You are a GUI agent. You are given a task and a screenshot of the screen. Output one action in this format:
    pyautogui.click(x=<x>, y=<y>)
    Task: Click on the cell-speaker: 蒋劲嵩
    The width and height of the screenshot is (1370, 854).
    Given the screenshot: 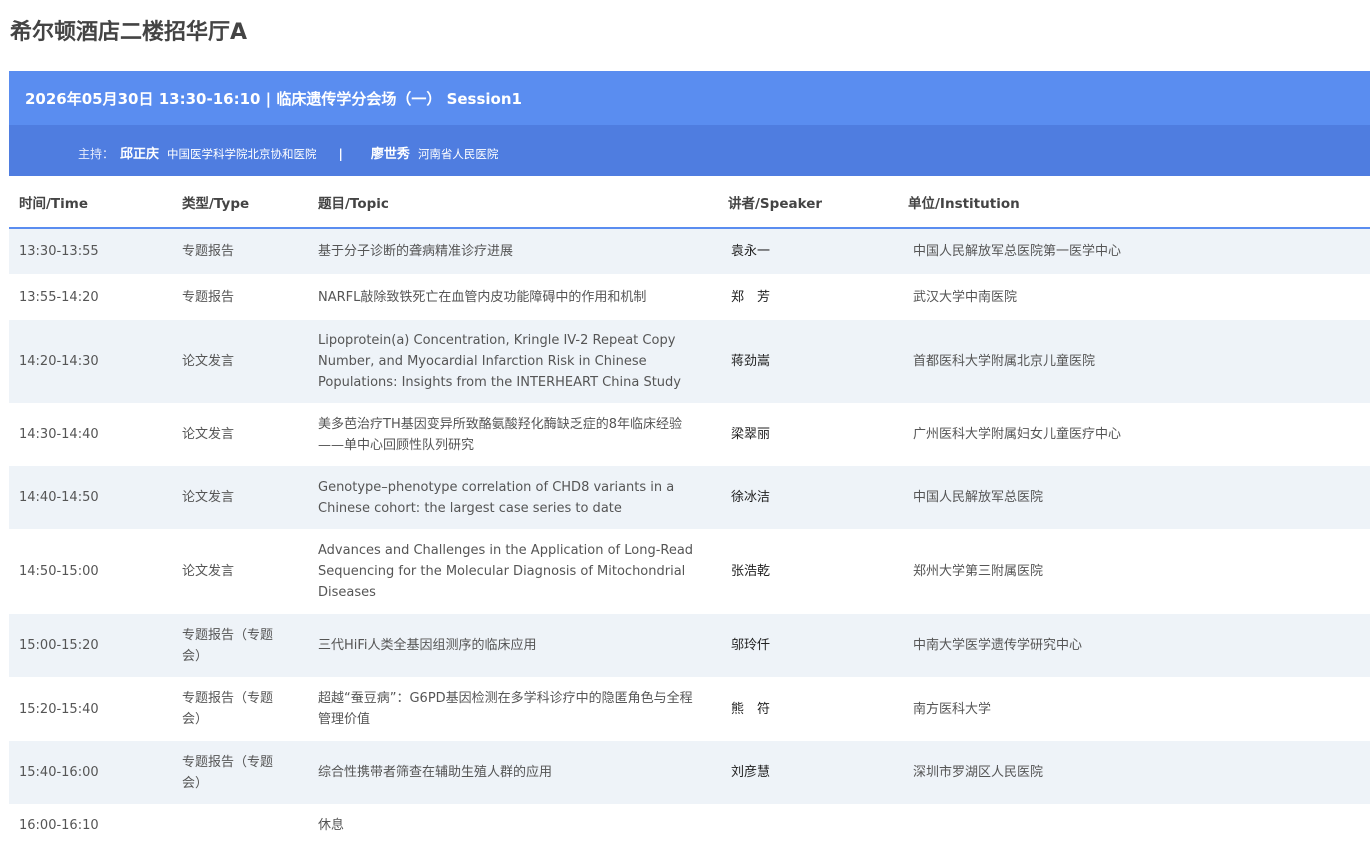 What is the action you would take?
    pyautogui.click(x=808, y=361)
    